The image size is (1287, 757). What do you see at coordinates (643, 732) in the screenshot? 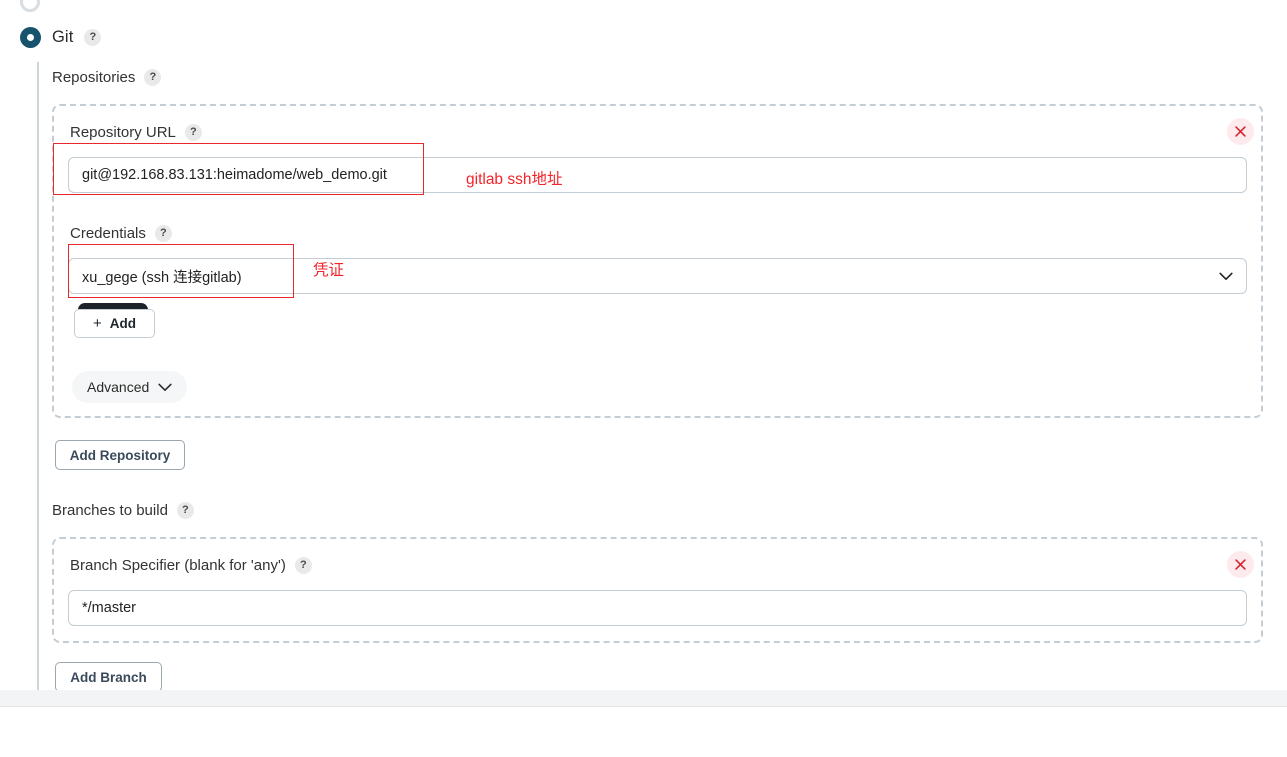
I see `footer-bar: Save Apply CSDN @徐睡睡` at bounding box center [643, 732].